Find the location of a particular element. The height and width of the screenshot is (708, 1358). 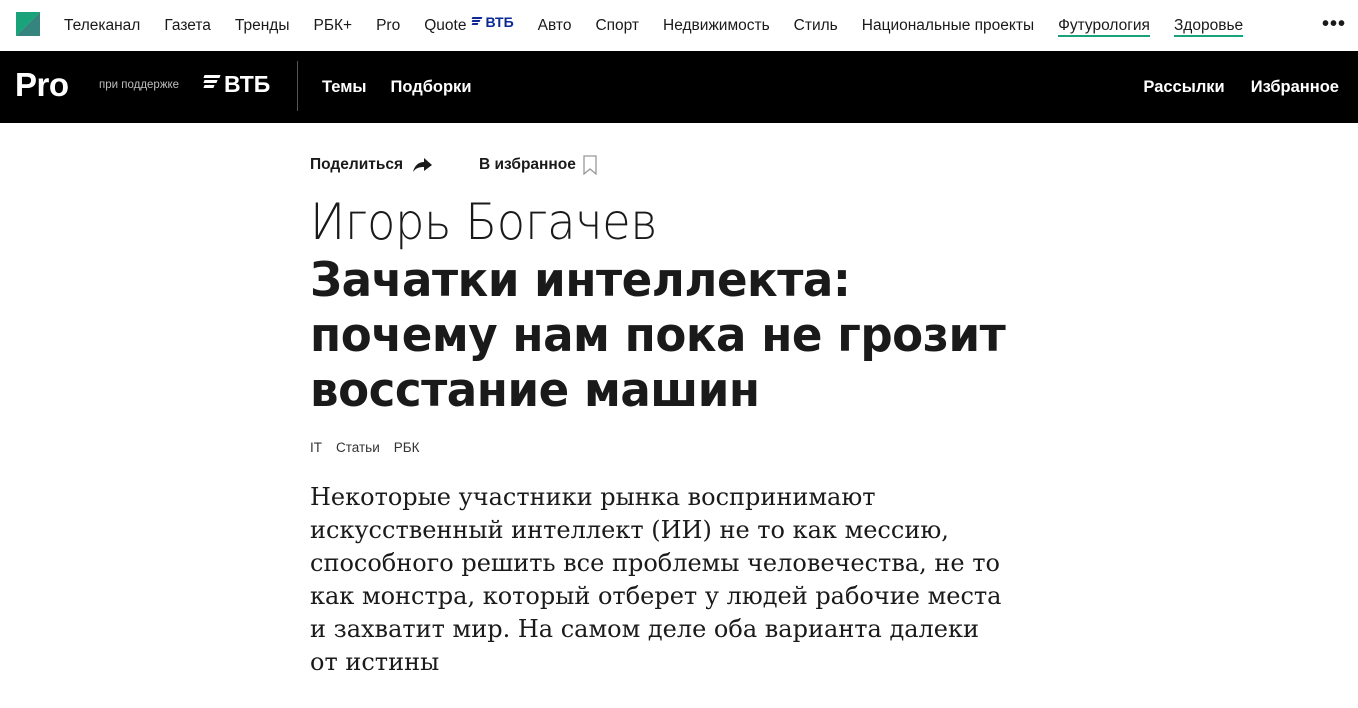

top-nav-item: Футурология is located at coordinates (1104, 25).